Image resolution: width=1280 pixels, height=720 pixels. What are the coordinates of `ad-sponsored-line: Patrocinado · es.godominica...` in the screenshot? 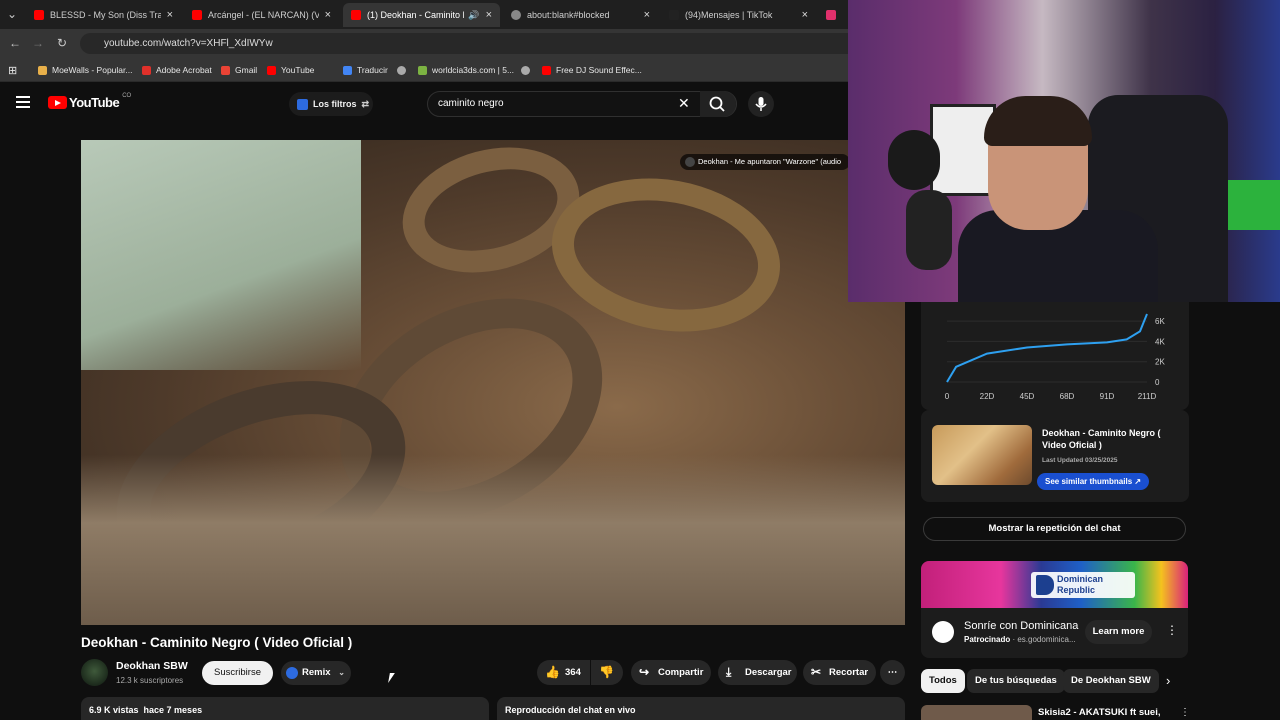 It's located at (1020, 639).